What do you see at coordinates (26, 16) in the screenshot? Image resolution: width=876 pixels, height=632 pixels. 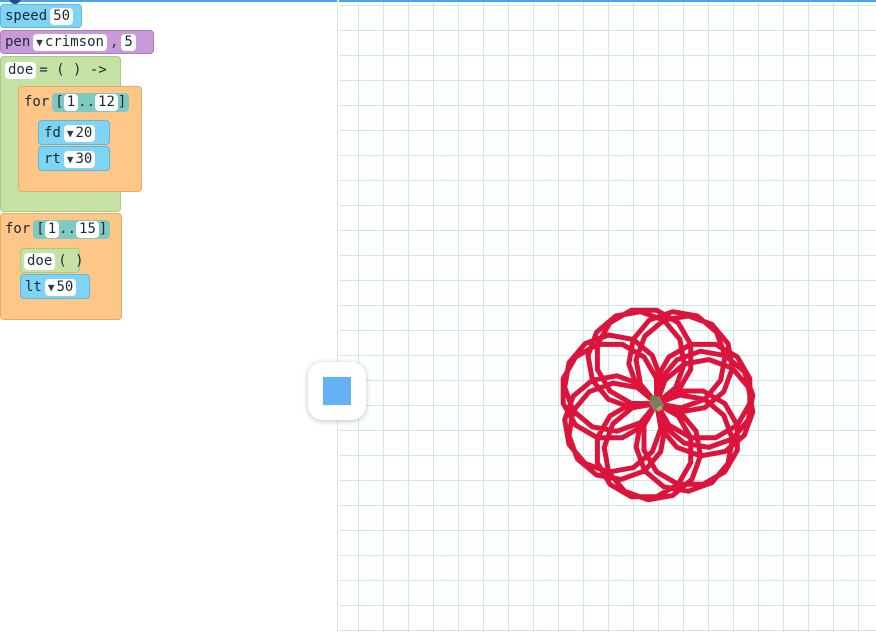 I see `speed-keyword: speed` at bounding box center [26, 16].